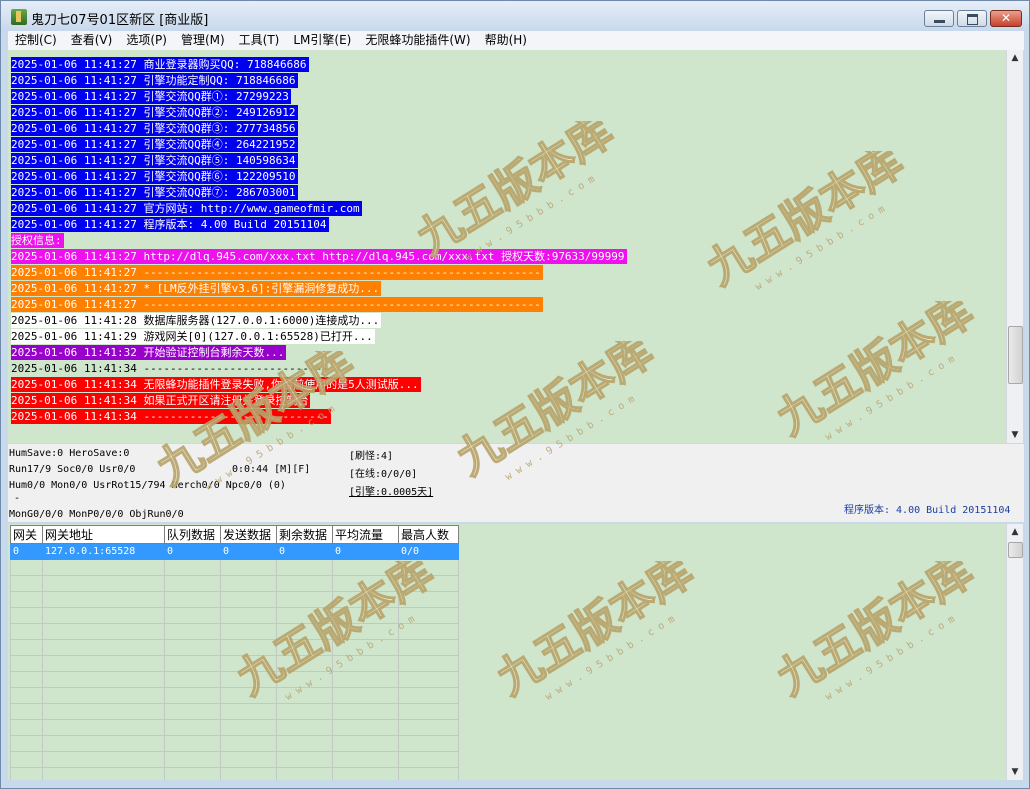  Describe the element at coordinates (391, 492) in the screenshot. I see `status-engine-link: [引擎:0.0005天]` at that location.